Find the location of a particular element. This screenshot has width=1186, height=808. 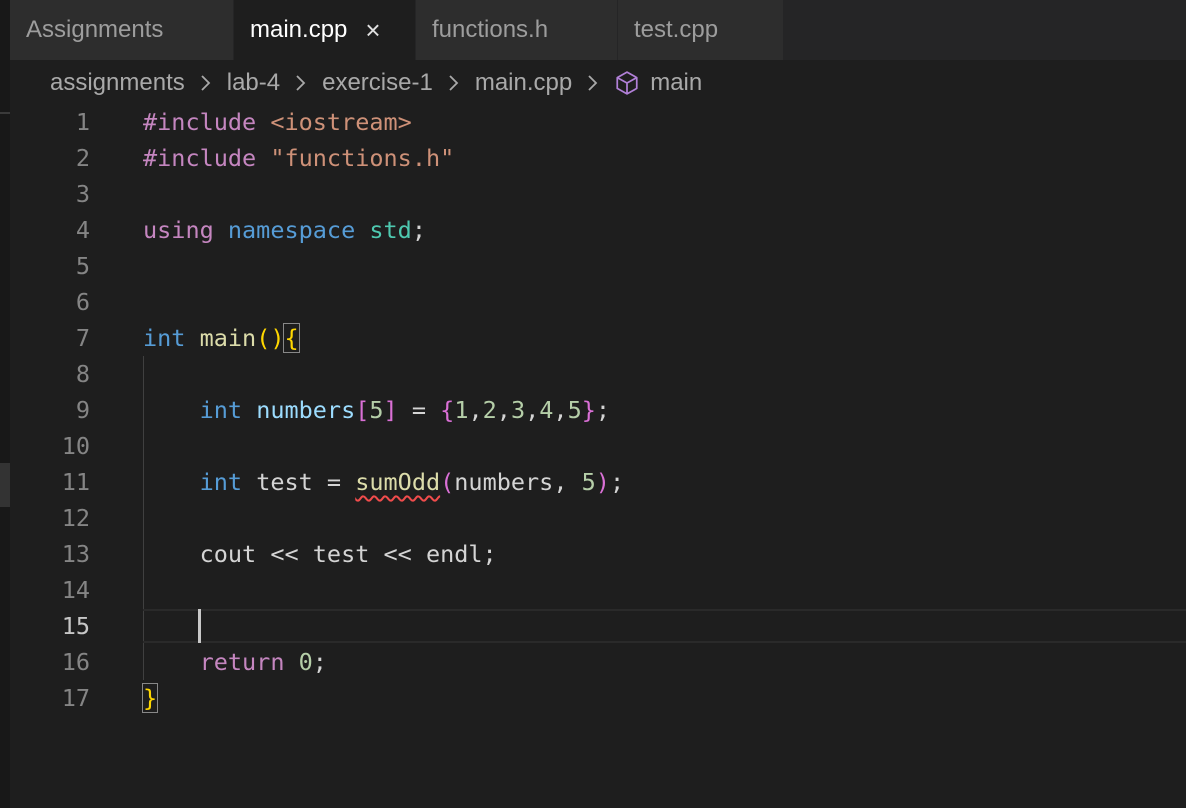

code-line: 13 cout << test << endl; is located at coordinates (598, 554).